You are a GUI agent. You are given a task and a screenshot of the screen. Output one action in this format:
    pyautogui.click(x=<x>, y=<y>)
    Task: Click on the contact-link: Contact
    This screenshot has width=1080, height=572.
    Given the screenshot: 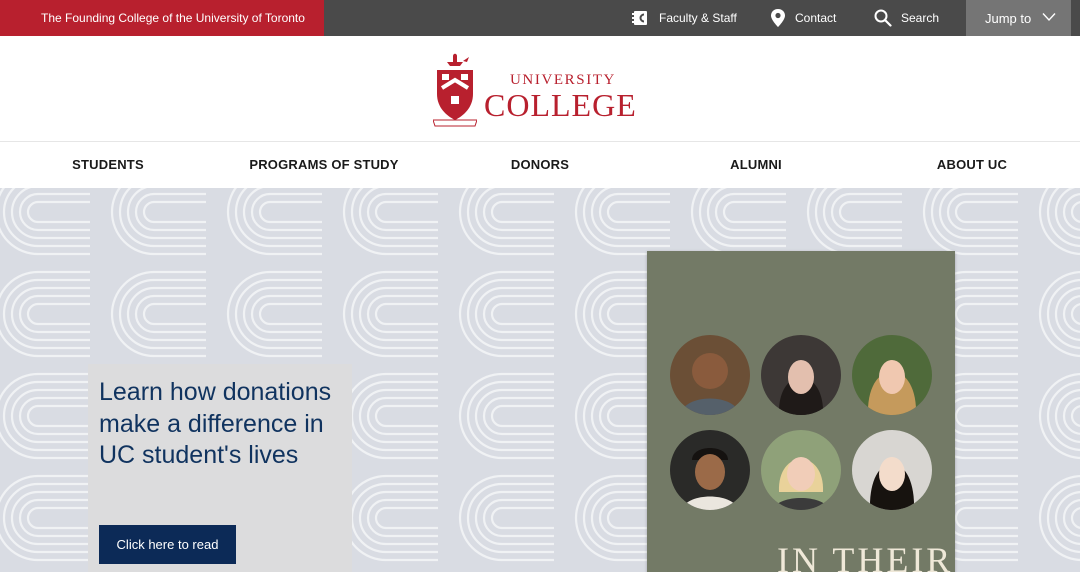 What is the action you would take?
    pyautogui.click(x=803, y=18)
    